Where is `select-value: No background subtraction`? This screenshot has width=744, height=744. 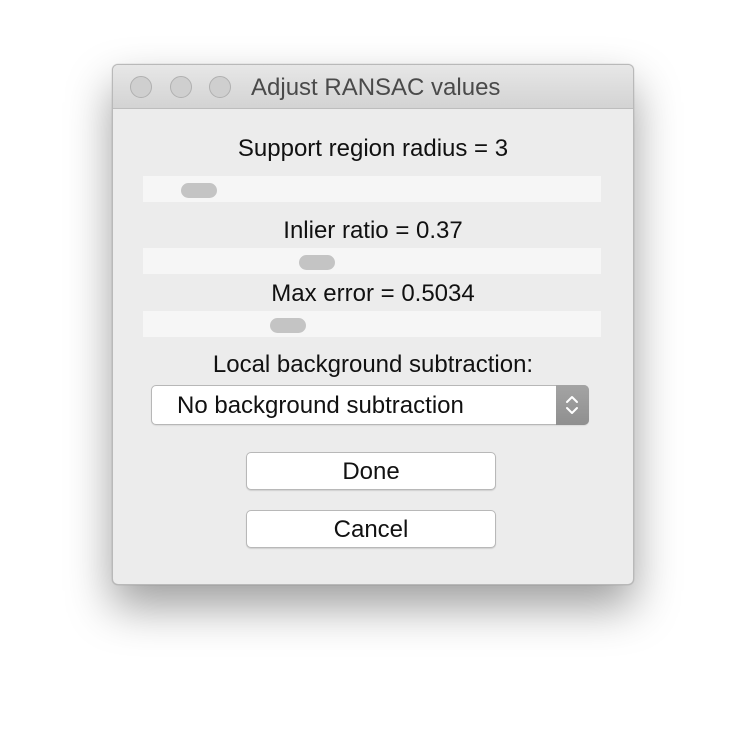
select-value: No background subtraction is located at coordinates (320, 405).